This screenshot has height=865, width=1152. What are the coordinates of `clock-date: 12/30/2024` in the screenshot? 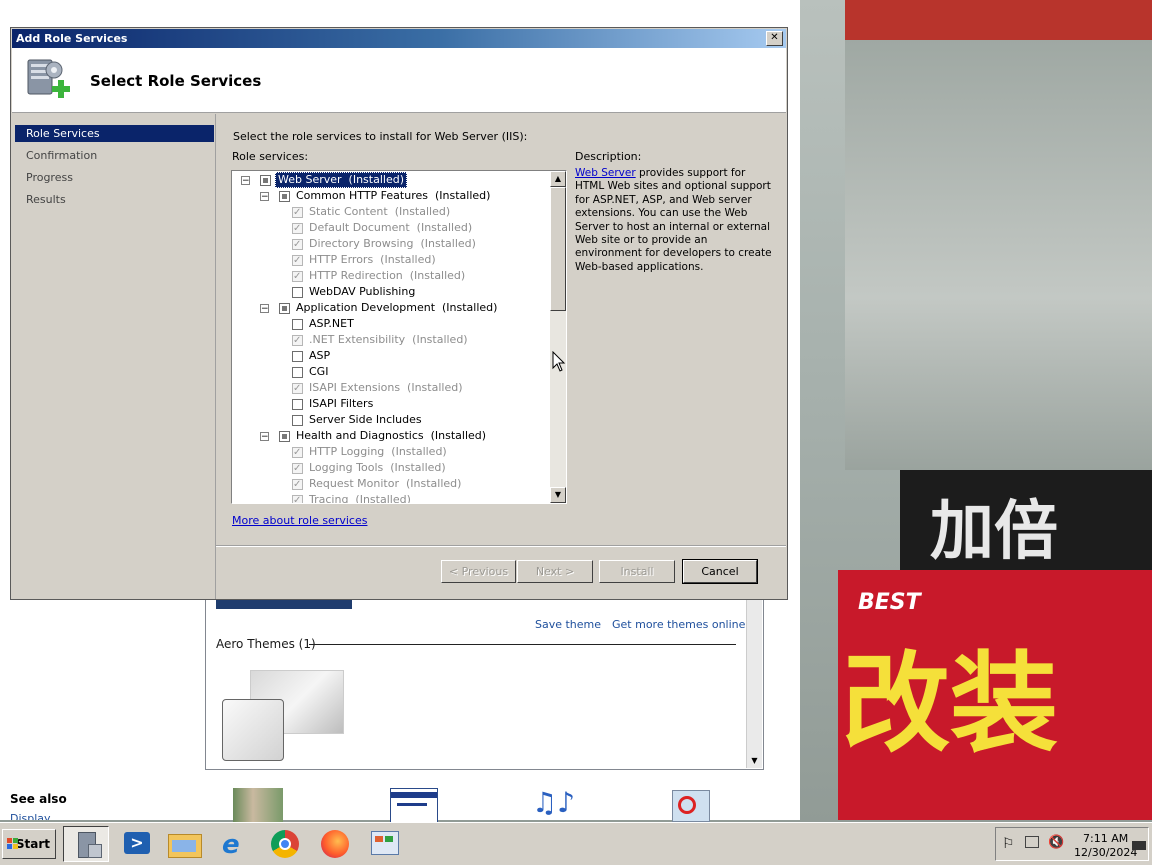 It's located at (1105, 852).